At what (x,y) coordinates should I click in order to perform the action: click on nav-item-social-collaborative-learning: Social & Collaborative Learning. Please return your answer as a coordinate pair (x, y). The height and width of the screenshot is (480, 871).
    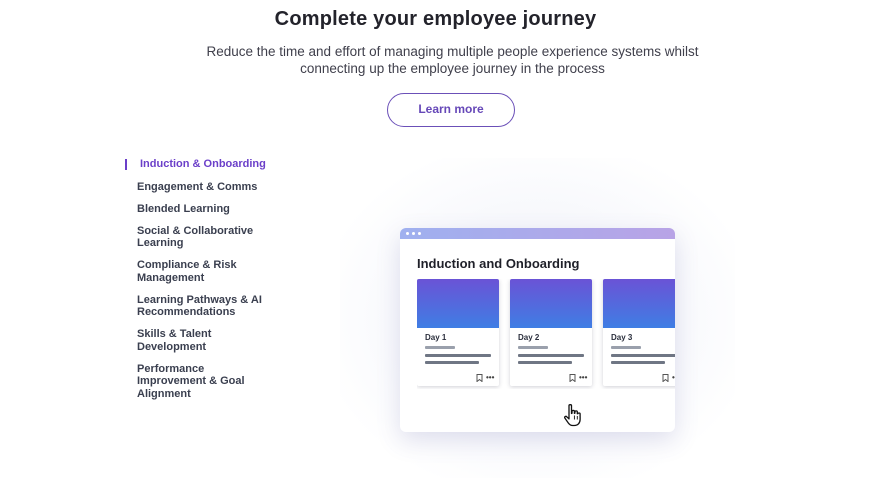
    Looking at the image, I should click on (190, 237).